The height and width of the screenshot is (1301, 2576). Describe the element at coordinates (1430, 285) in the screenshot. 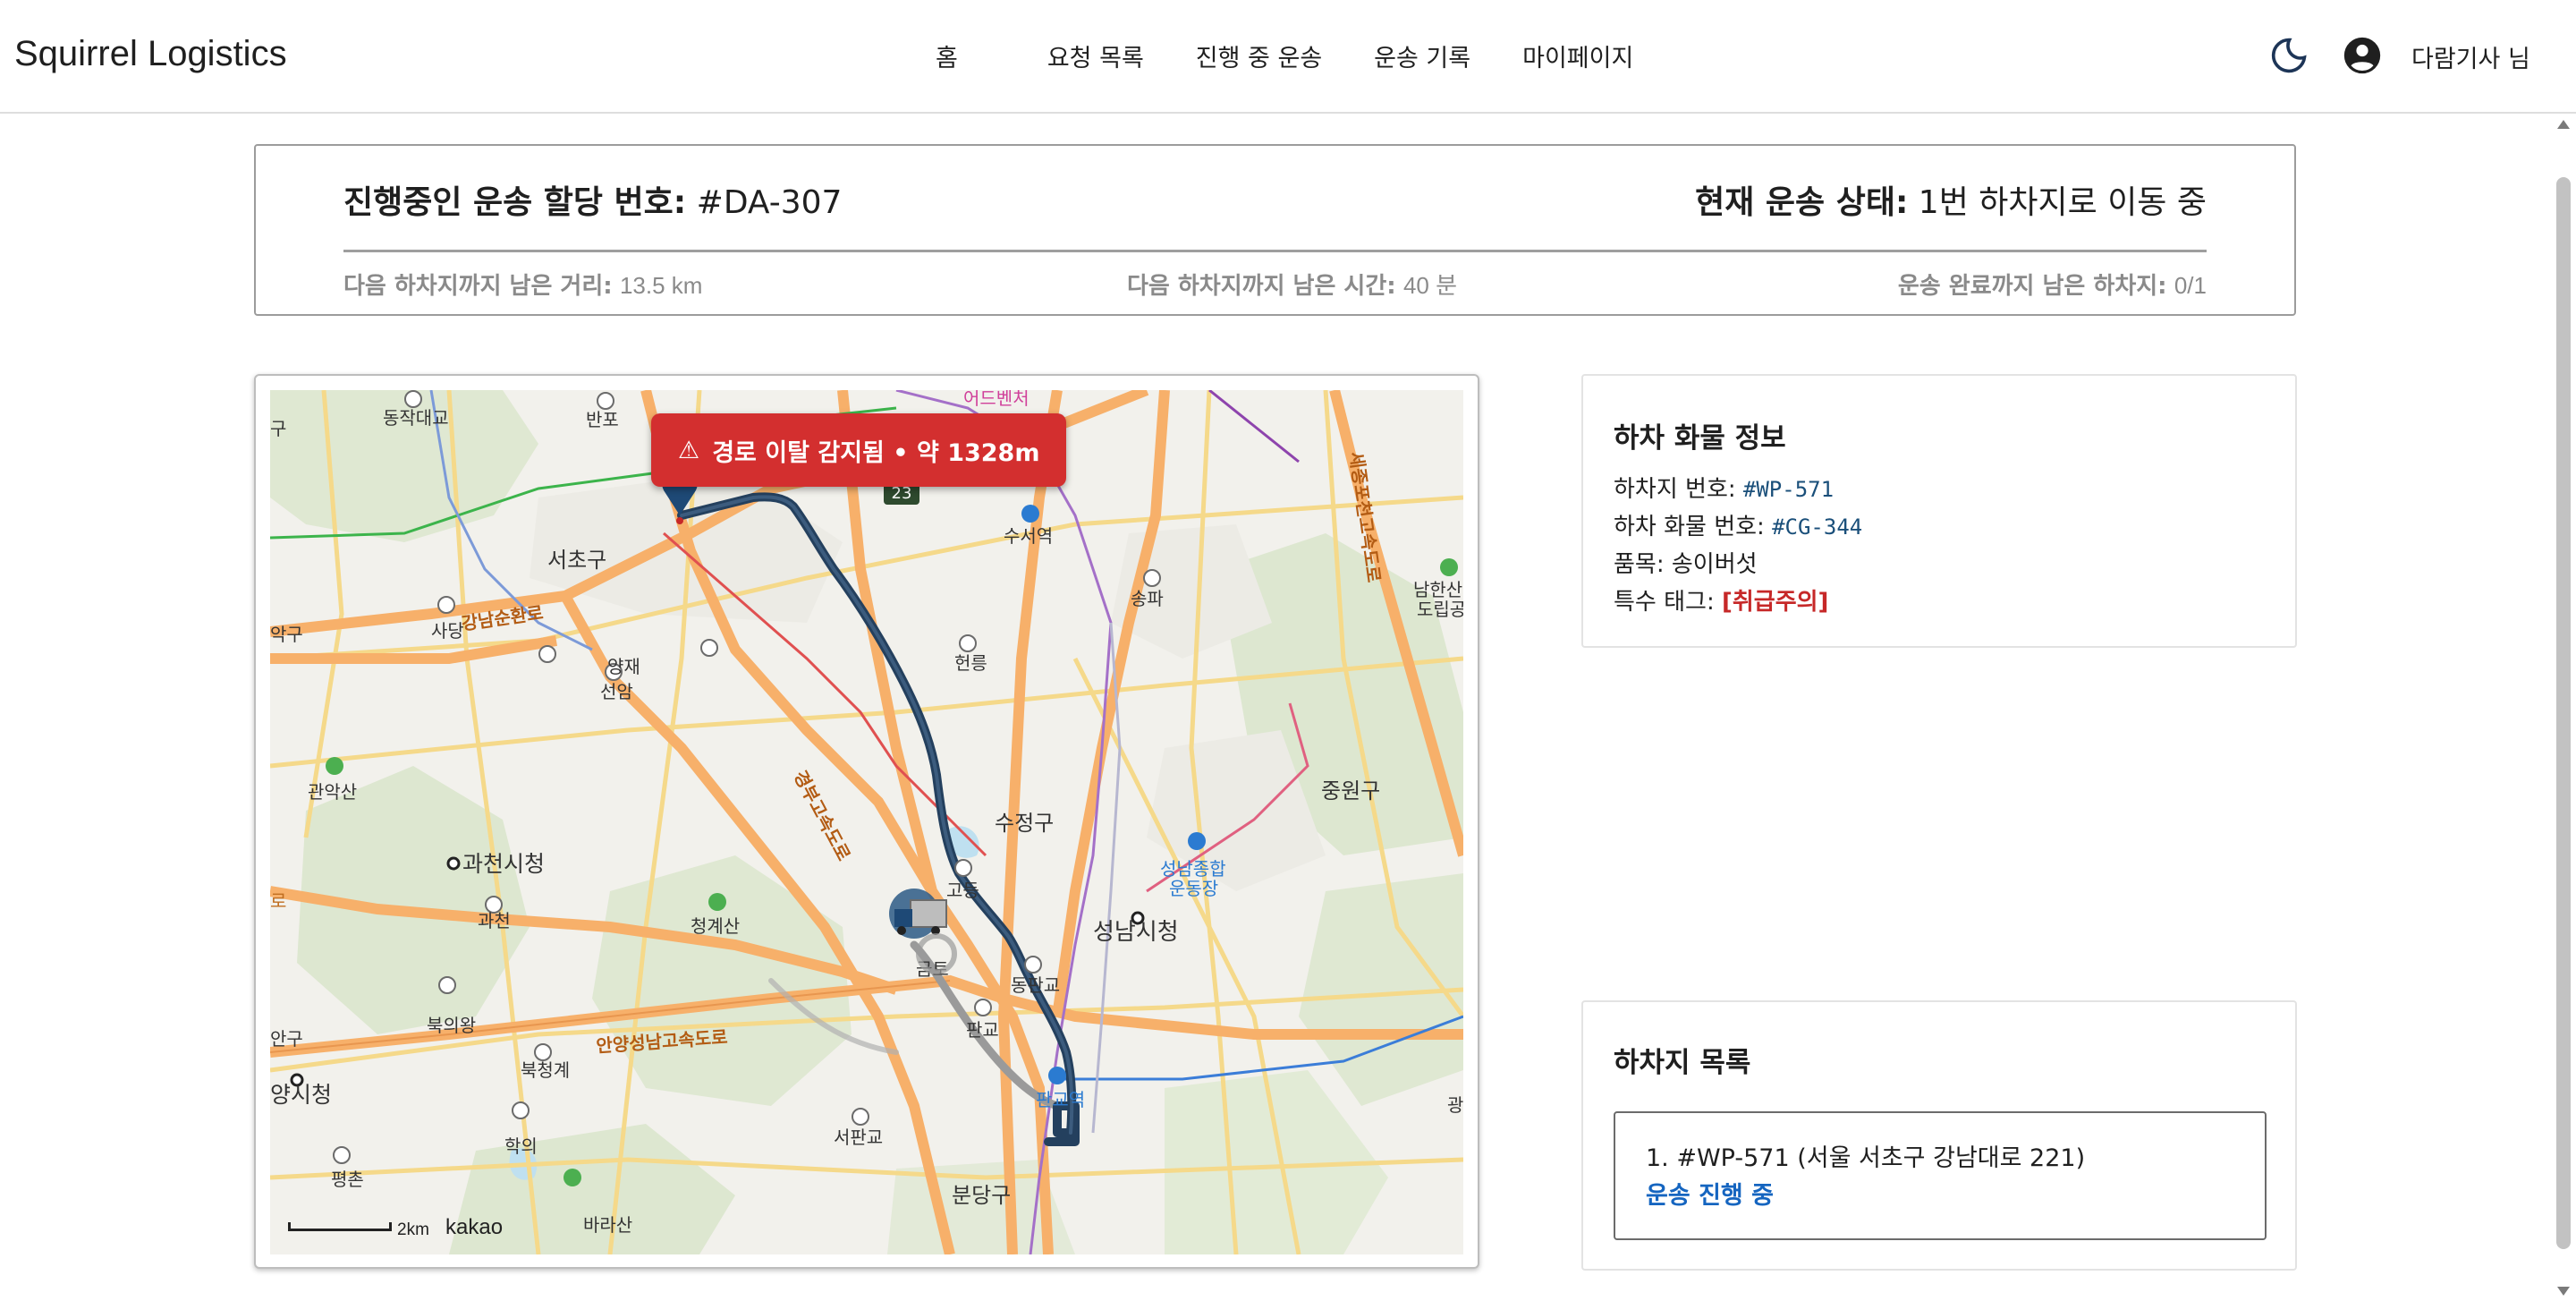

I see `time-value: 40 분` at that location.